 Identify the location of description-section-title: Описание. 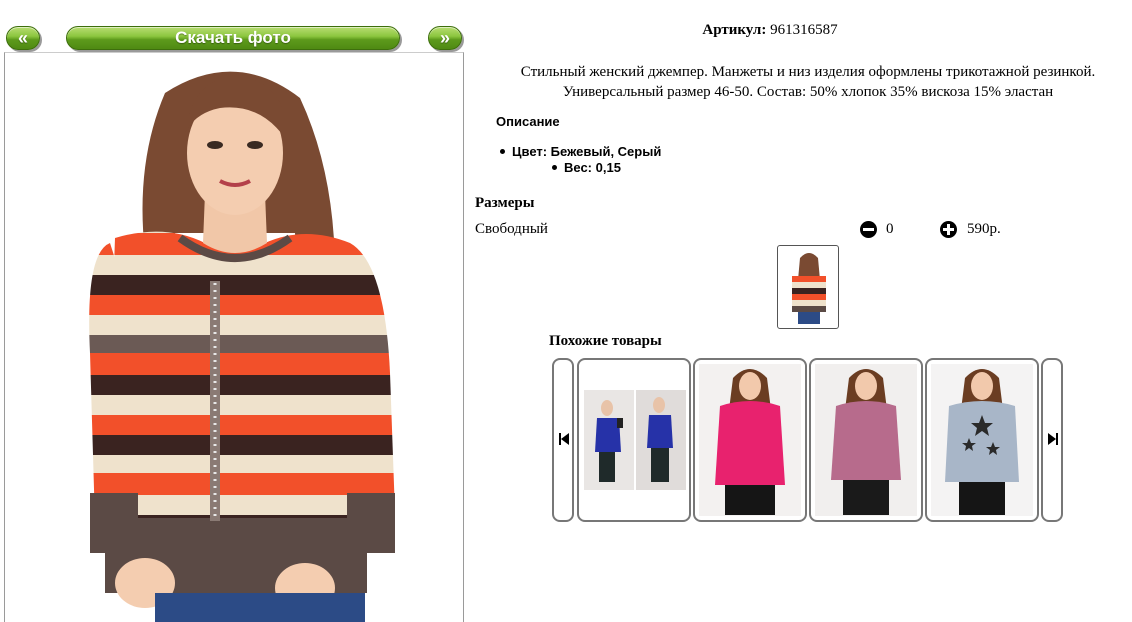
(528, 121).